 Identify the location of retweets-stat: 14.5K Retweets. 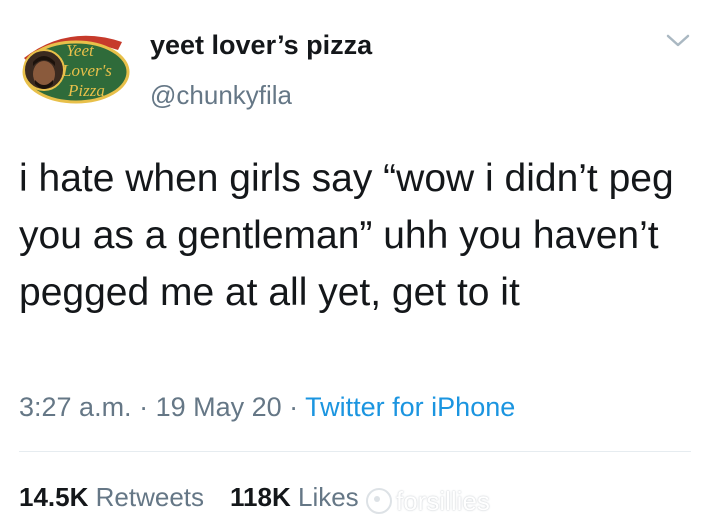
(111, 497).